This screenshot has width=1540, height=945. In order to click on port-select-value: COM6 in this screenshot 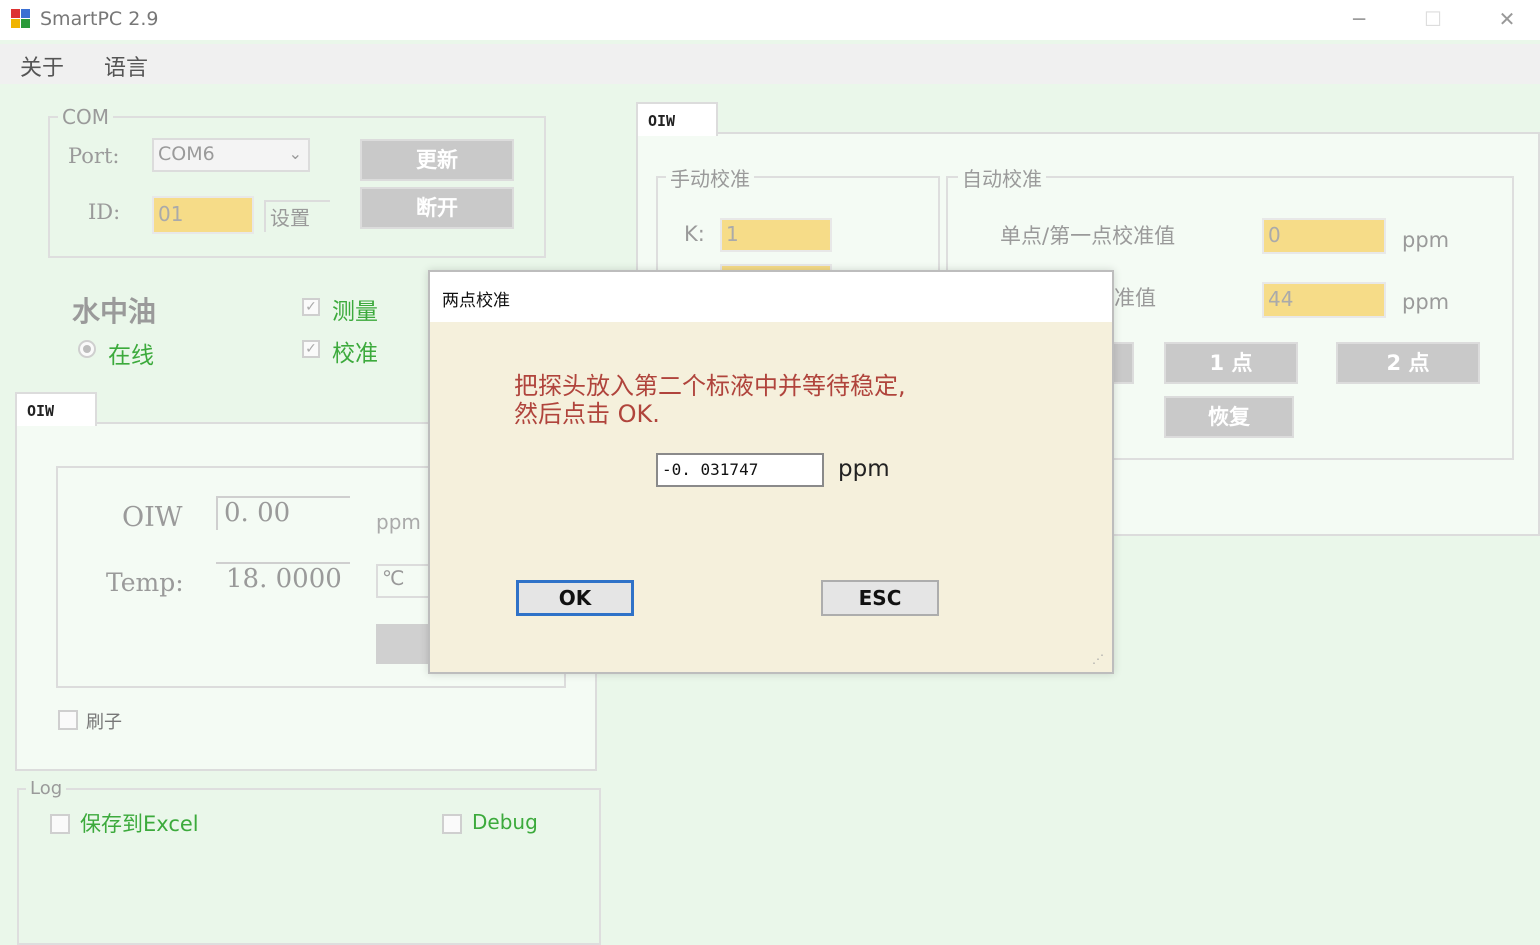, I will do `click(186, 154)`.